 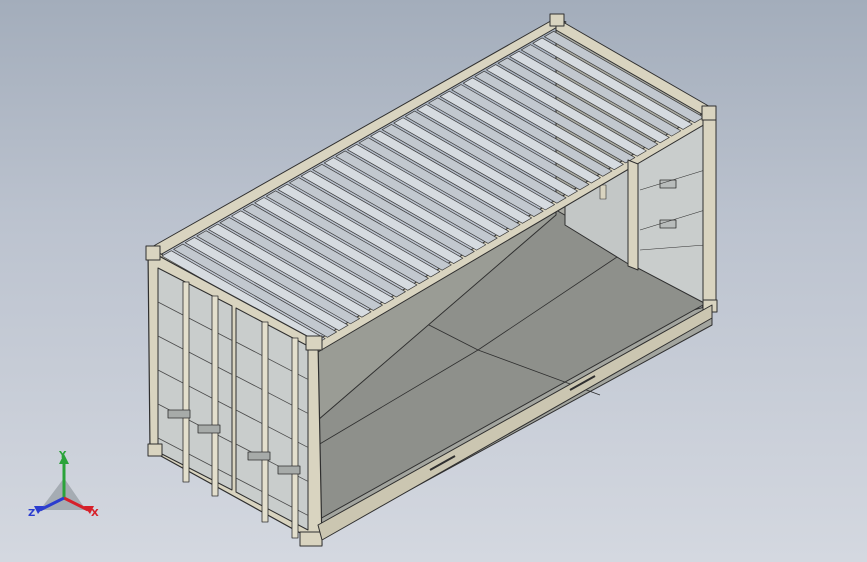 I want to click on back-side-latch, so click(x=603, y=192).